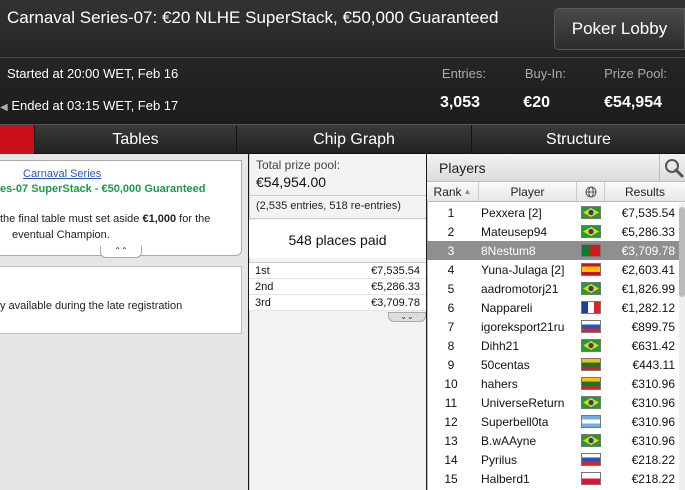 The width and height of the screenshot is (685, 490). I want to click on player-name: Pyrilus, so click(499, 460).